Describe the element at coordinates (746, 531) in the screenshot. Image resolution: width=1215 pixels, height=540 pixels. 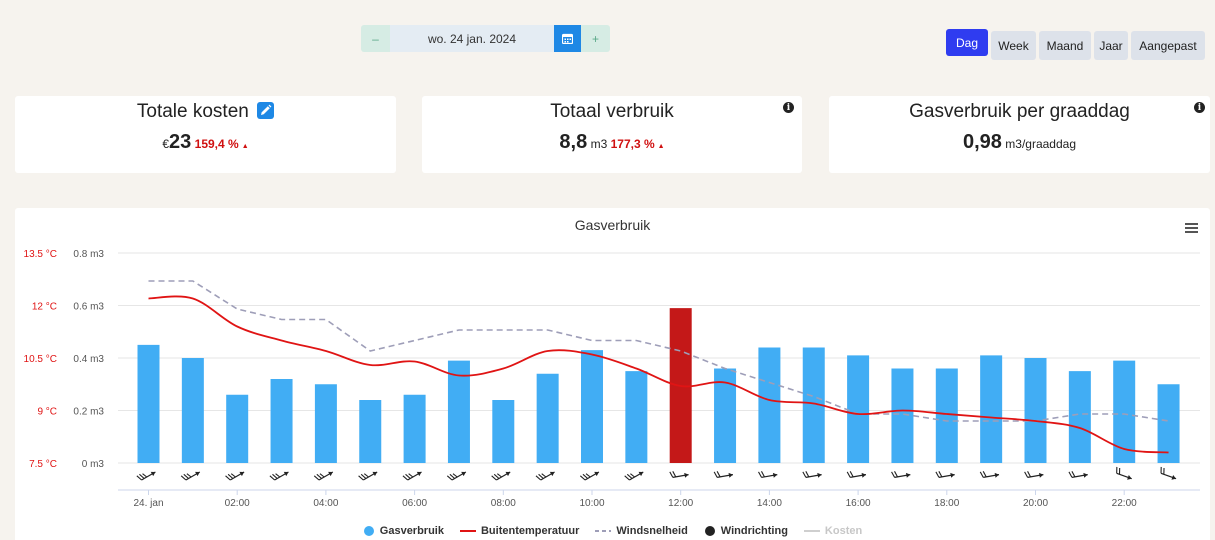
I see `legend-item-windrichting: Windrichting` at that location.